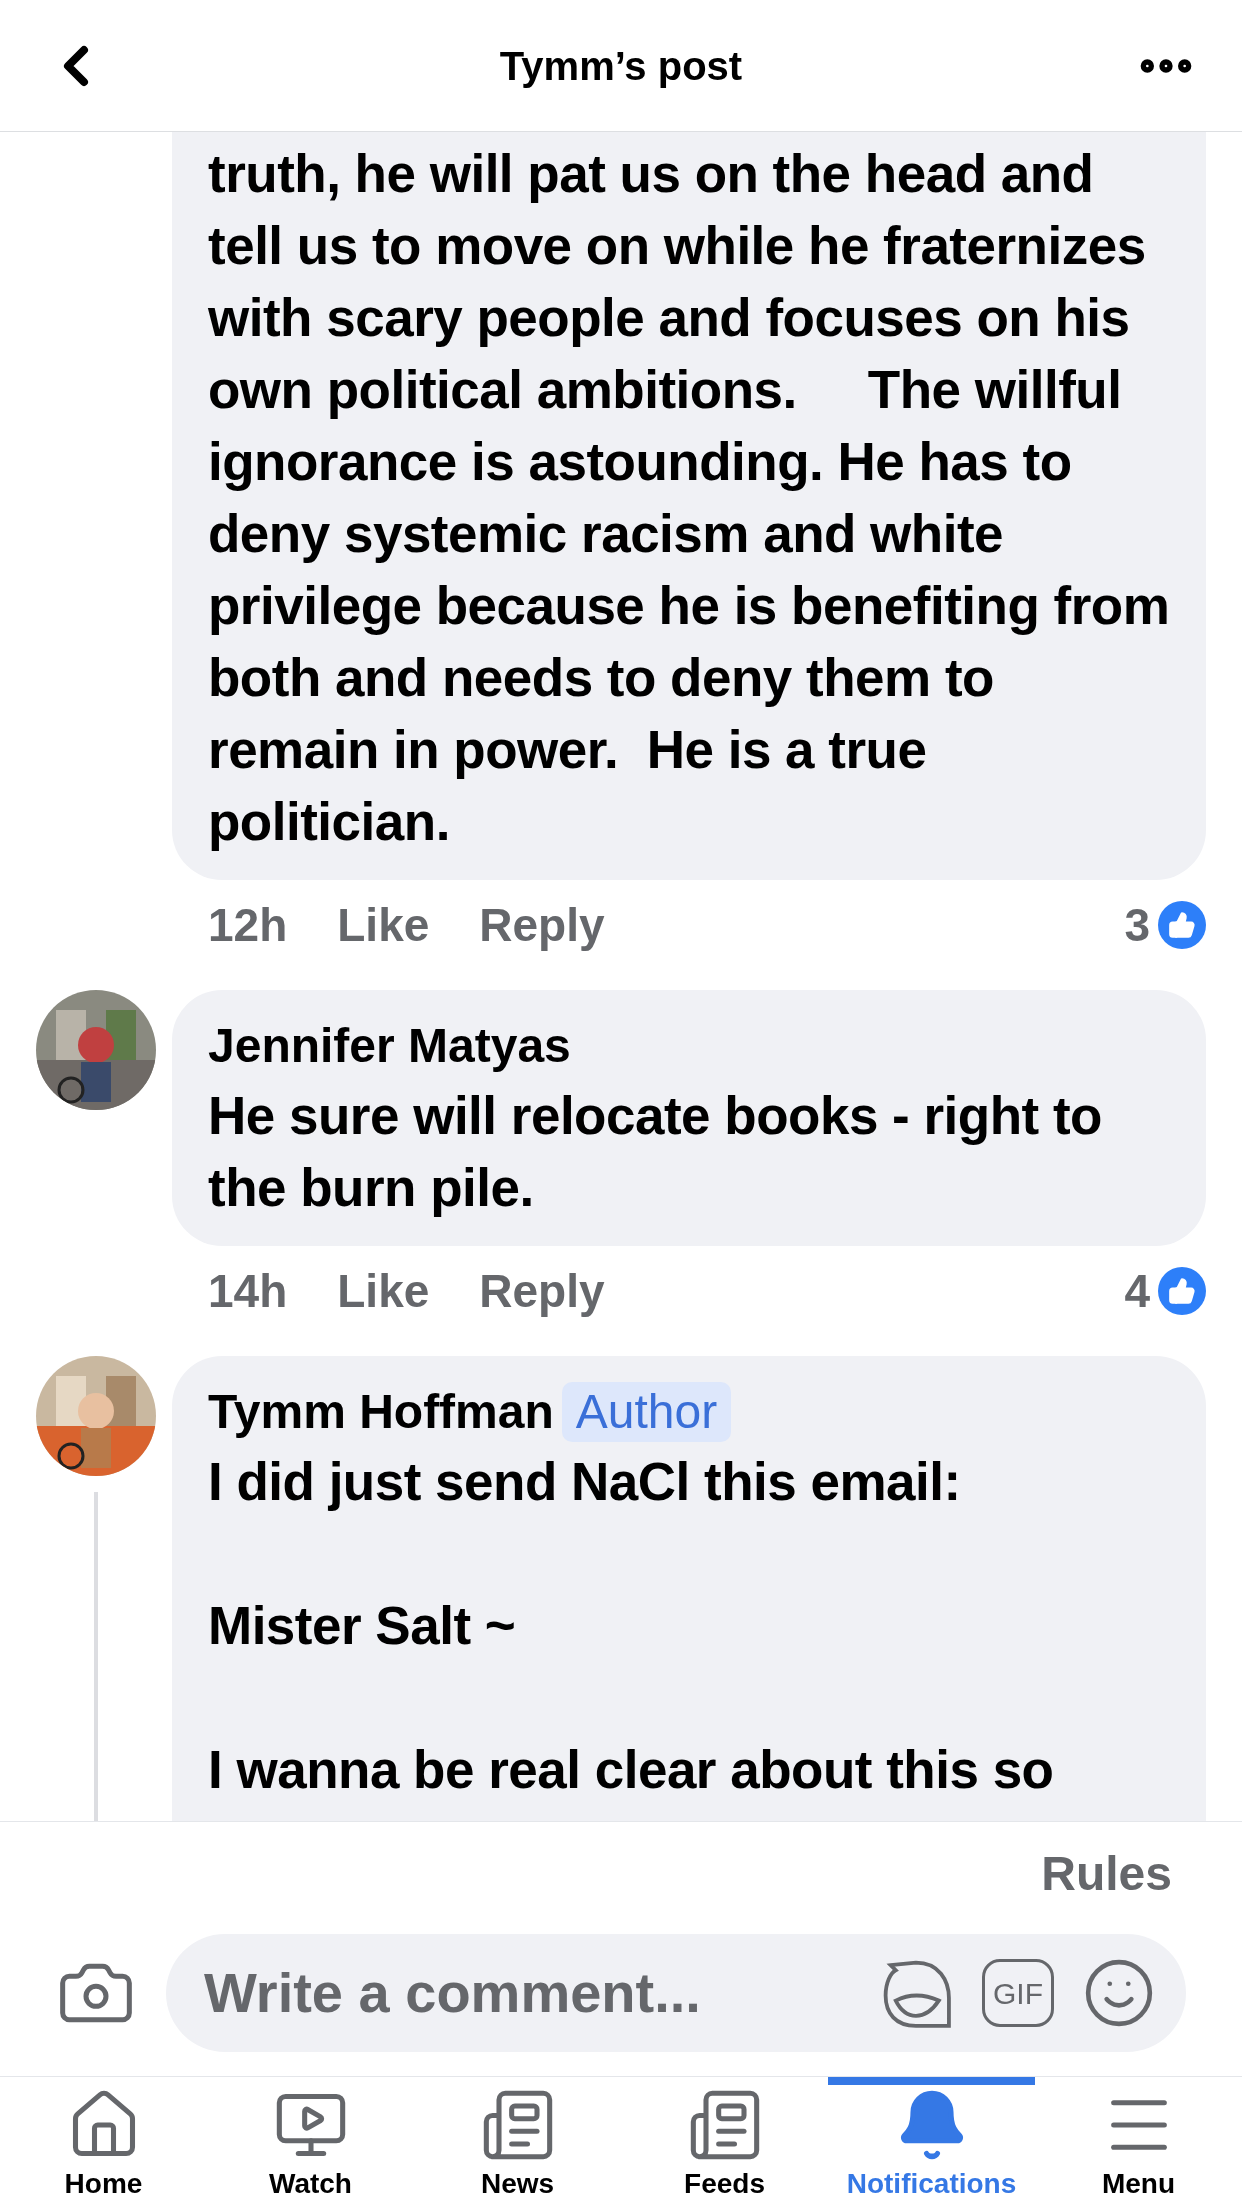 Image resolution: width=1242 pixels, height=2208 pixels. What do you see at coordinates (517, 2142) in the screenshot?
I see `nav-tab: News` at bounding box center [517, 2142].